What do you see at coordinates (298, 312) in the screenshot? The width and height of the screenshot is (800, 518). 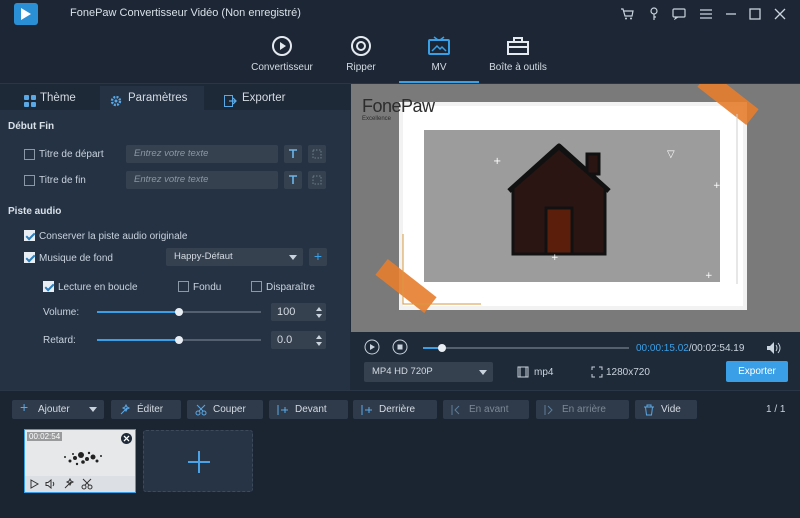 I see `volume-stepper: 100` at bounding box center [298, 312].